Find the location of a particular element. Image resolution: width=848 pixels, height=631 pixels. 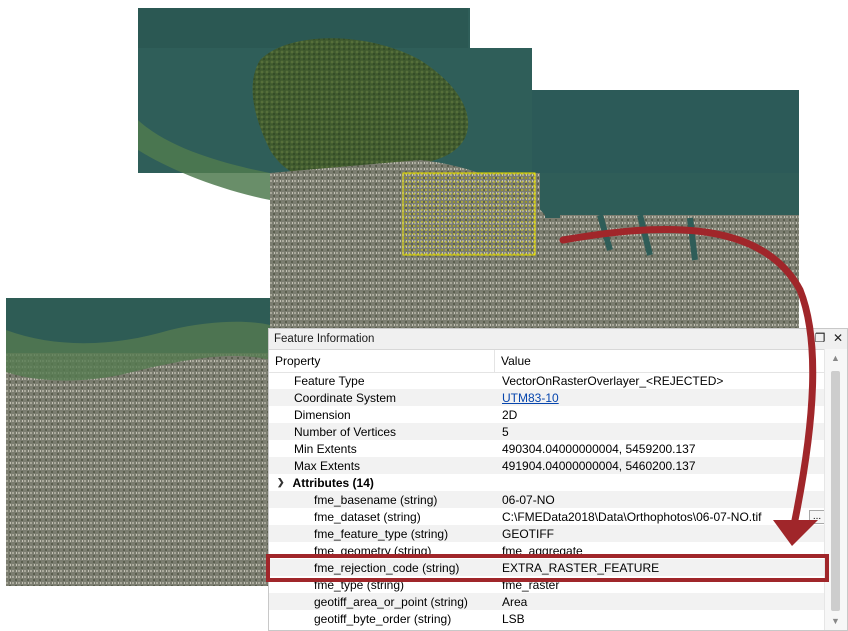

attributes-group-row: ❯ Attributes (14) is located at coordinates (547, 482).